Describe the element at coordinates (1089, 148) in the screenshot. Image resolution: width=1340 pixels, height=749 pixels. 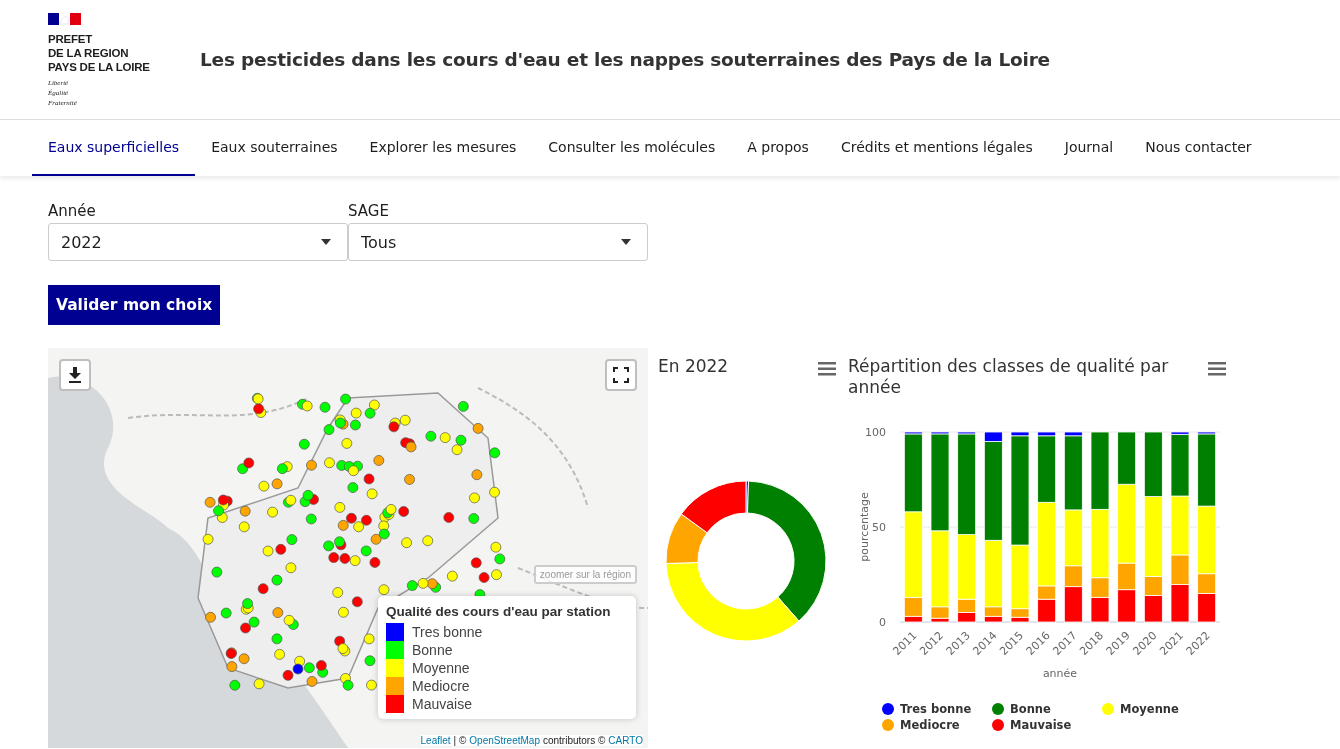
I see `nav-tab: Journal` at that location.